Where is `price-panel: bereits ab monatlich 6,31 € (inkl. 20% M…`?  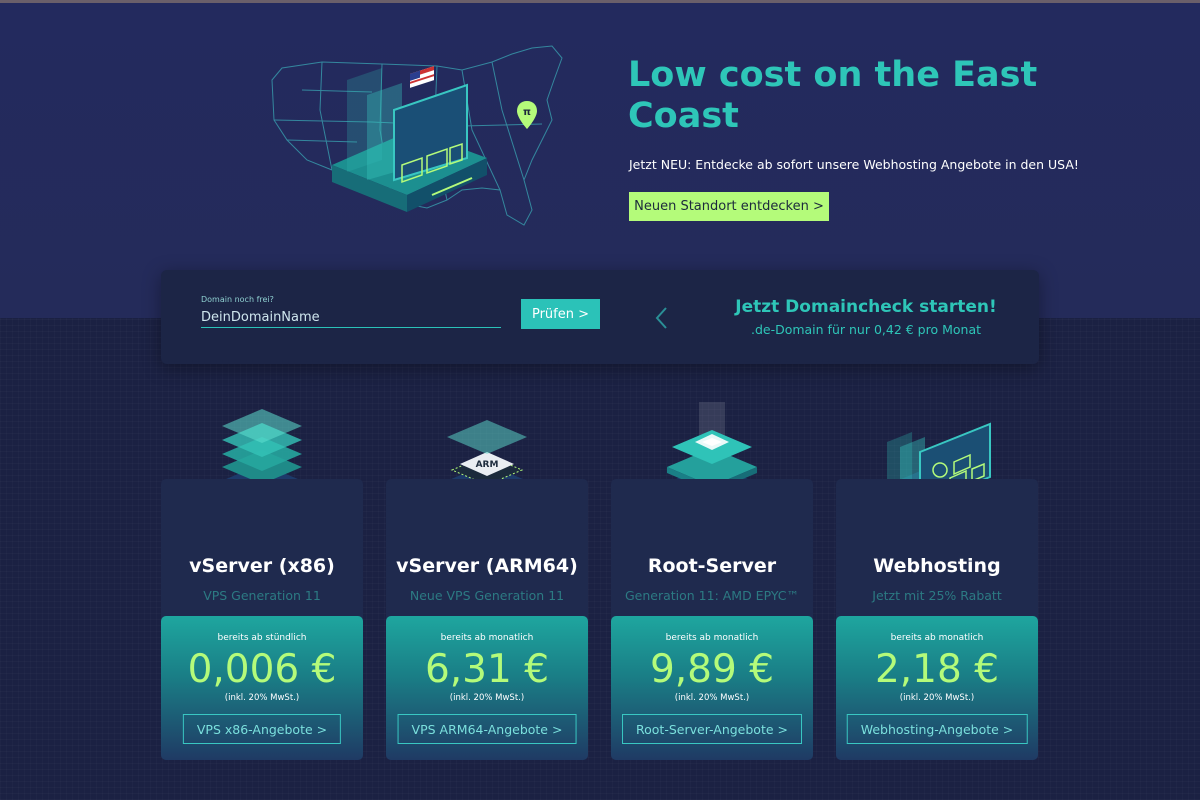
price-panel: bereits ab monatlich 6,31 € (inkl. 20% M… is located at coordinates (487, 688).